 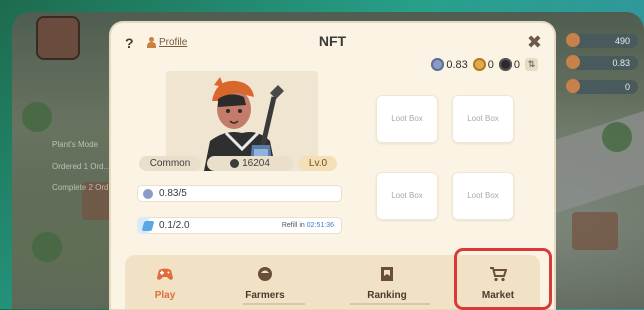 I want to click on nav-play-label: Play, so click(x=165, y=295).